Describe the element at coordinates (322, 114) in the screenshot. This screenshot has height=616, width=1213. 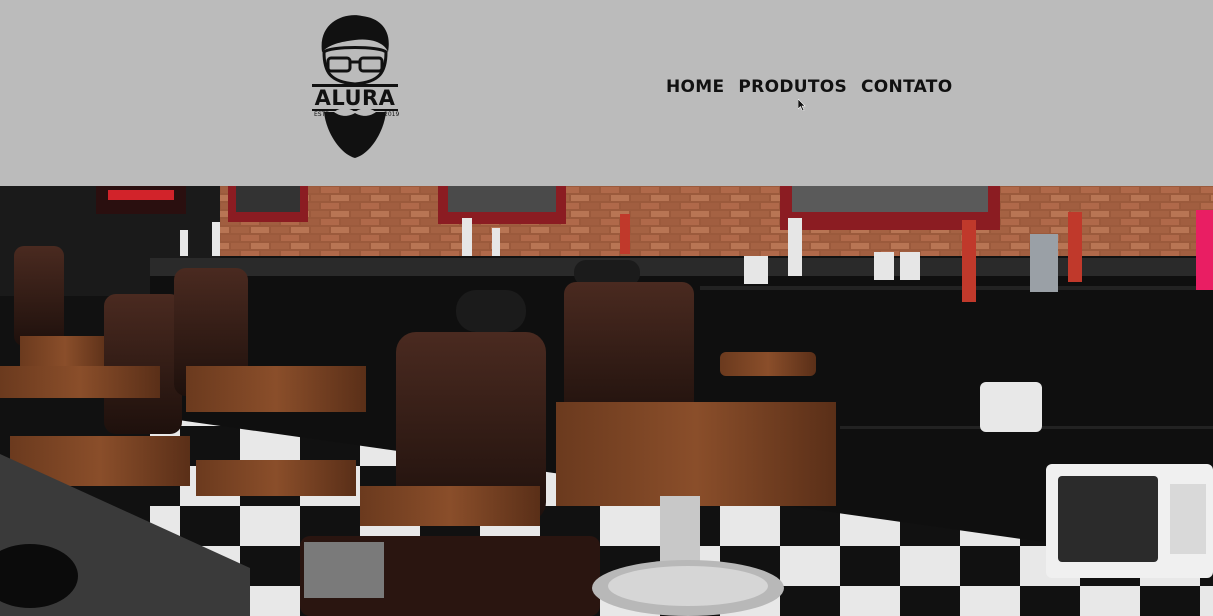
I see `logo-est-label: ESTD` at that location.